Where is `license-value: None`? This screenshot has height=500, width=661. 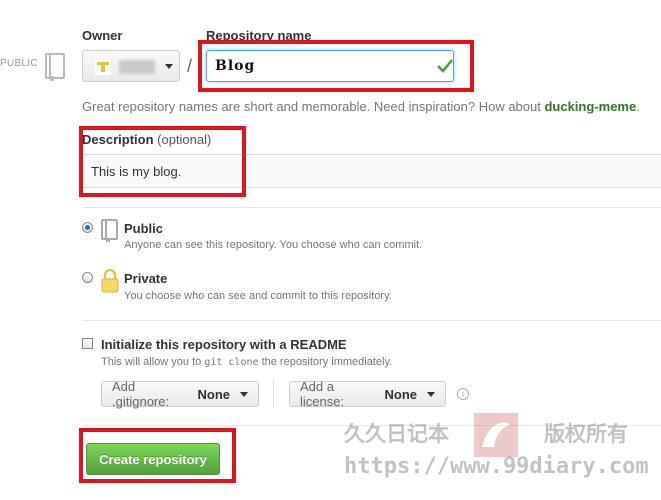
license-value: None is located at coordinates (401, 394).